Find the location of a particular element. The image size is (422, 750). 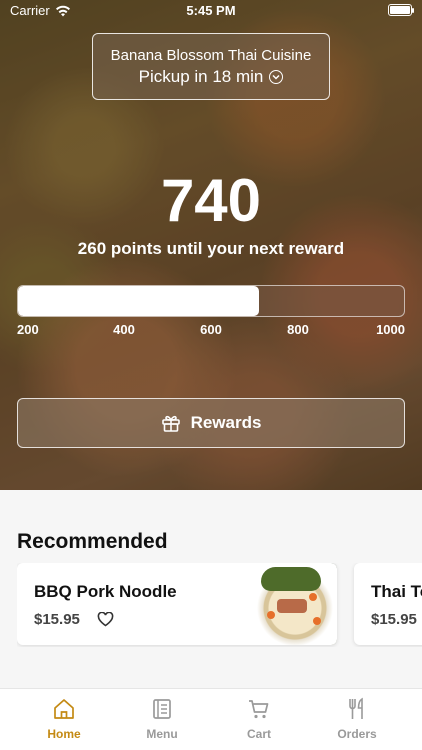

tab-label: Cart is located at coordinates (258, 734).